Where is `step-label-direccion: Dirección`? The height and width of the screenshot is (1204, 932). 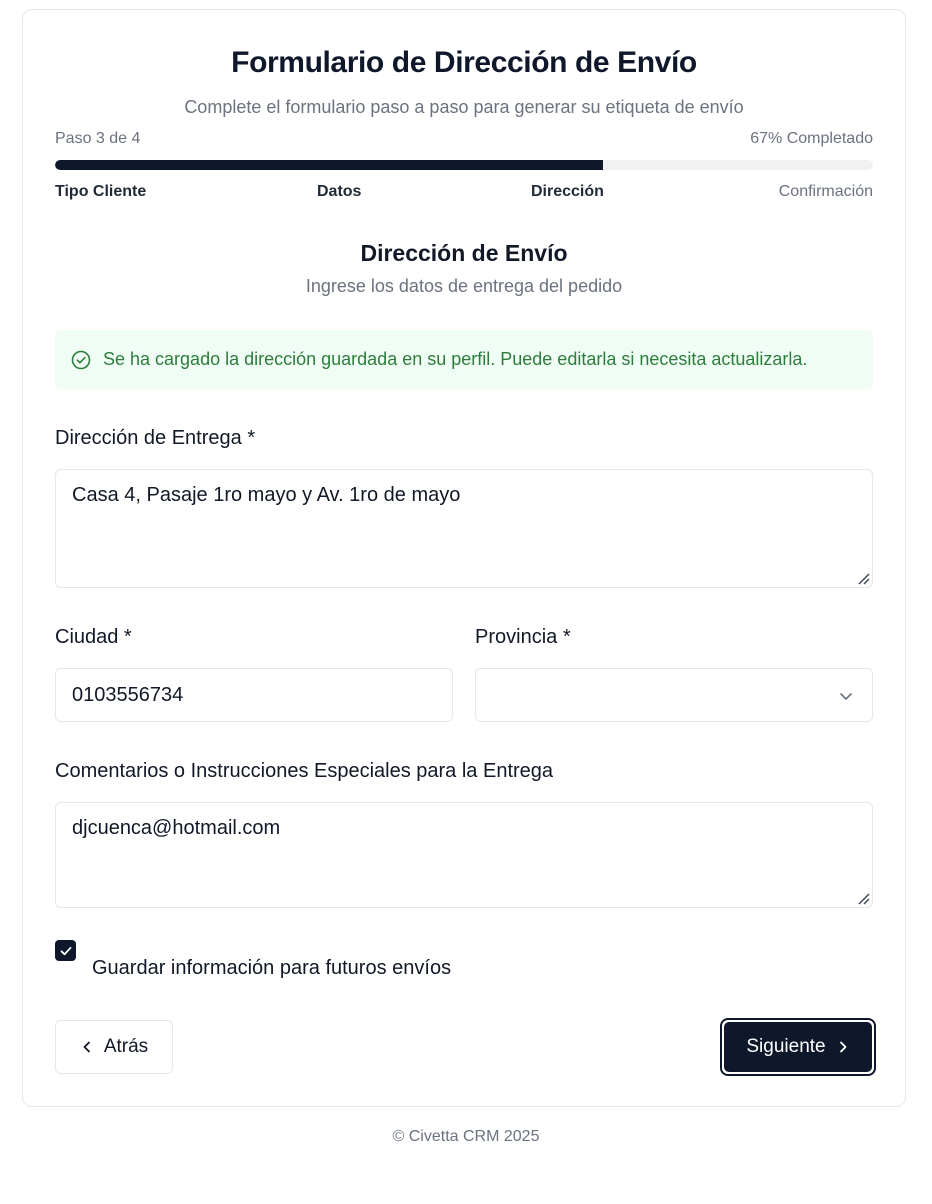 step-label-direccion: Dirección is located at coordinates (567, 191).